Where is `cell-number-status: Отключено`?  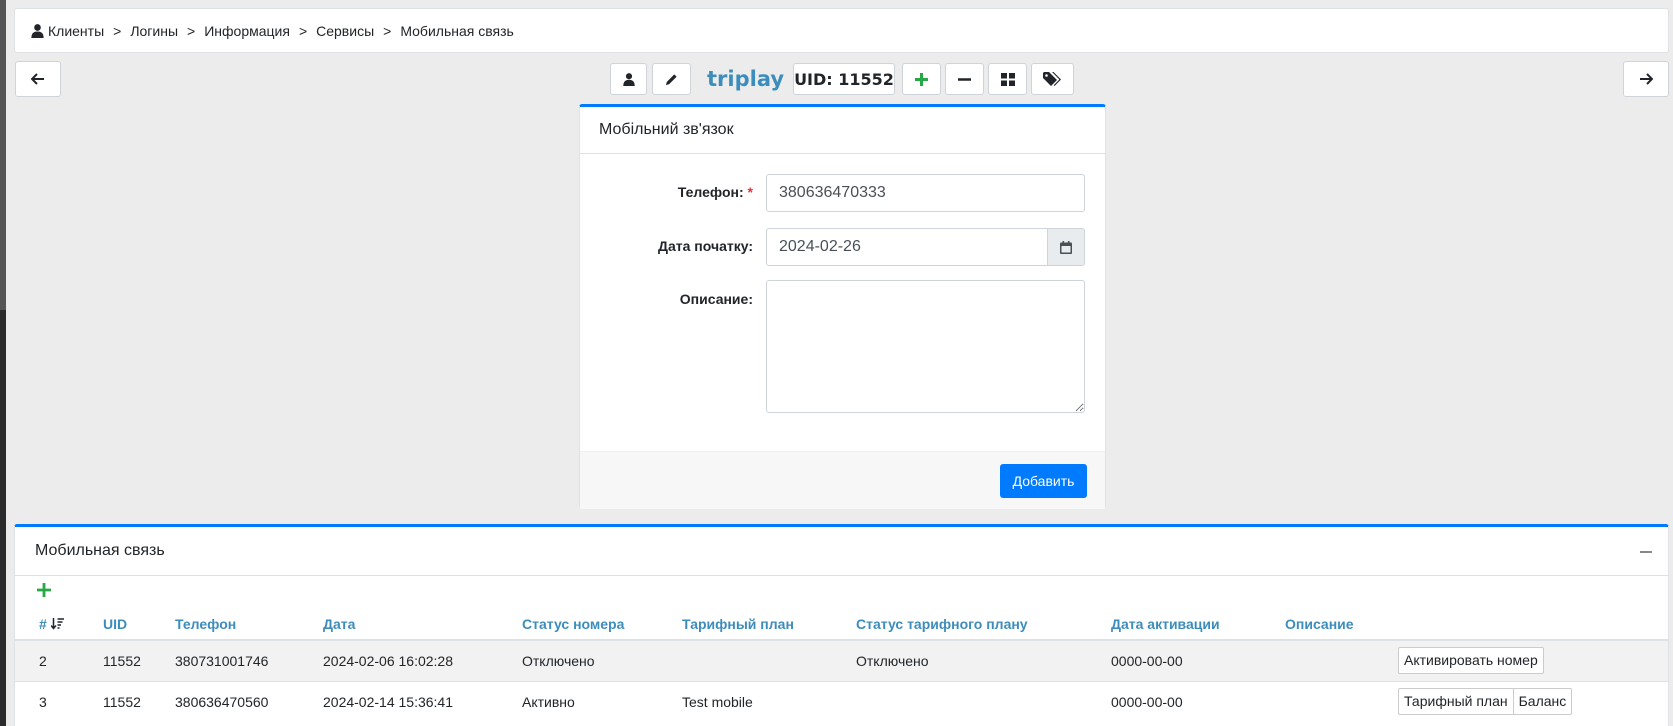
cell-number-status: Отключено is located at coordinates (602, 660).